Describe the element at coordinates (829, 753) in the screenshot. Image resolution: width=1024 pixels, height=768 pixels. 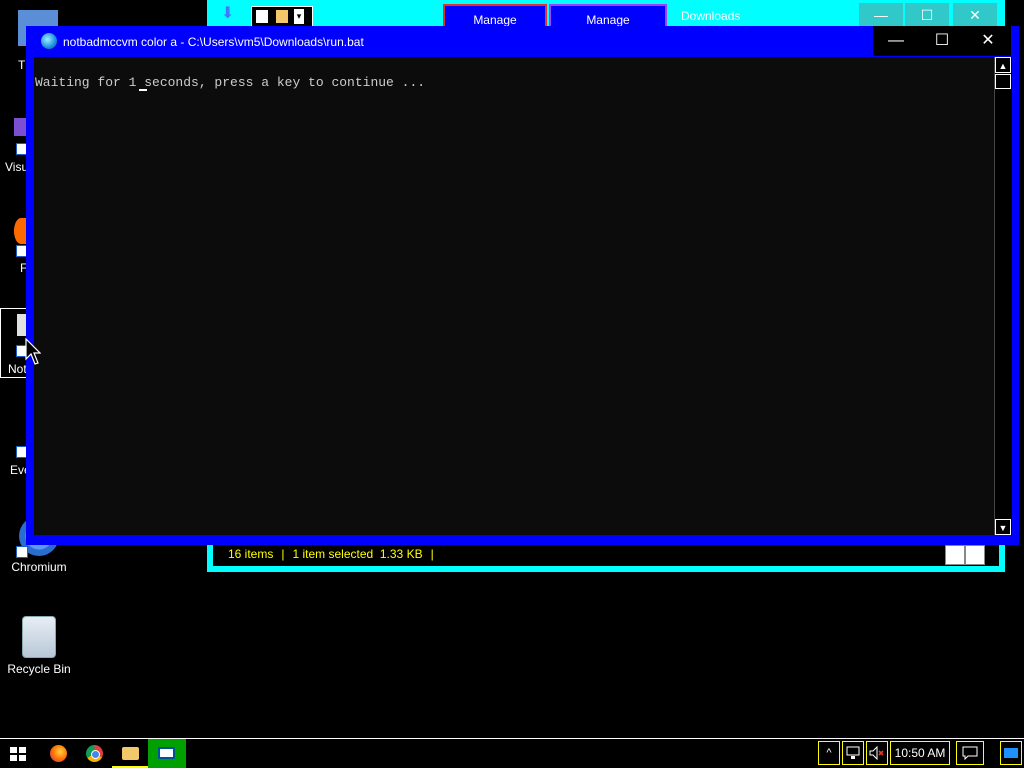
I see `show-hidden-icons-button: ^` at that location.